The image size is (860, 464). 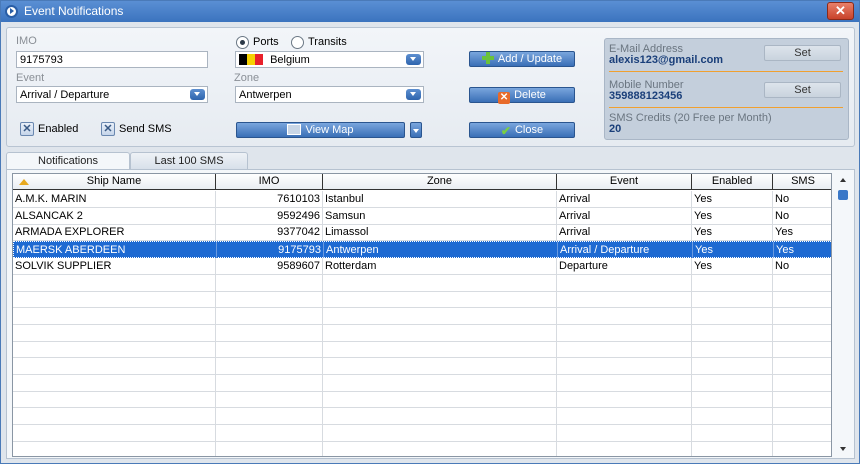 What do you see at coordinates (440, 215) in the screenshot?
I see `cell-zone: Samsun` at bounding box center [440, 215].